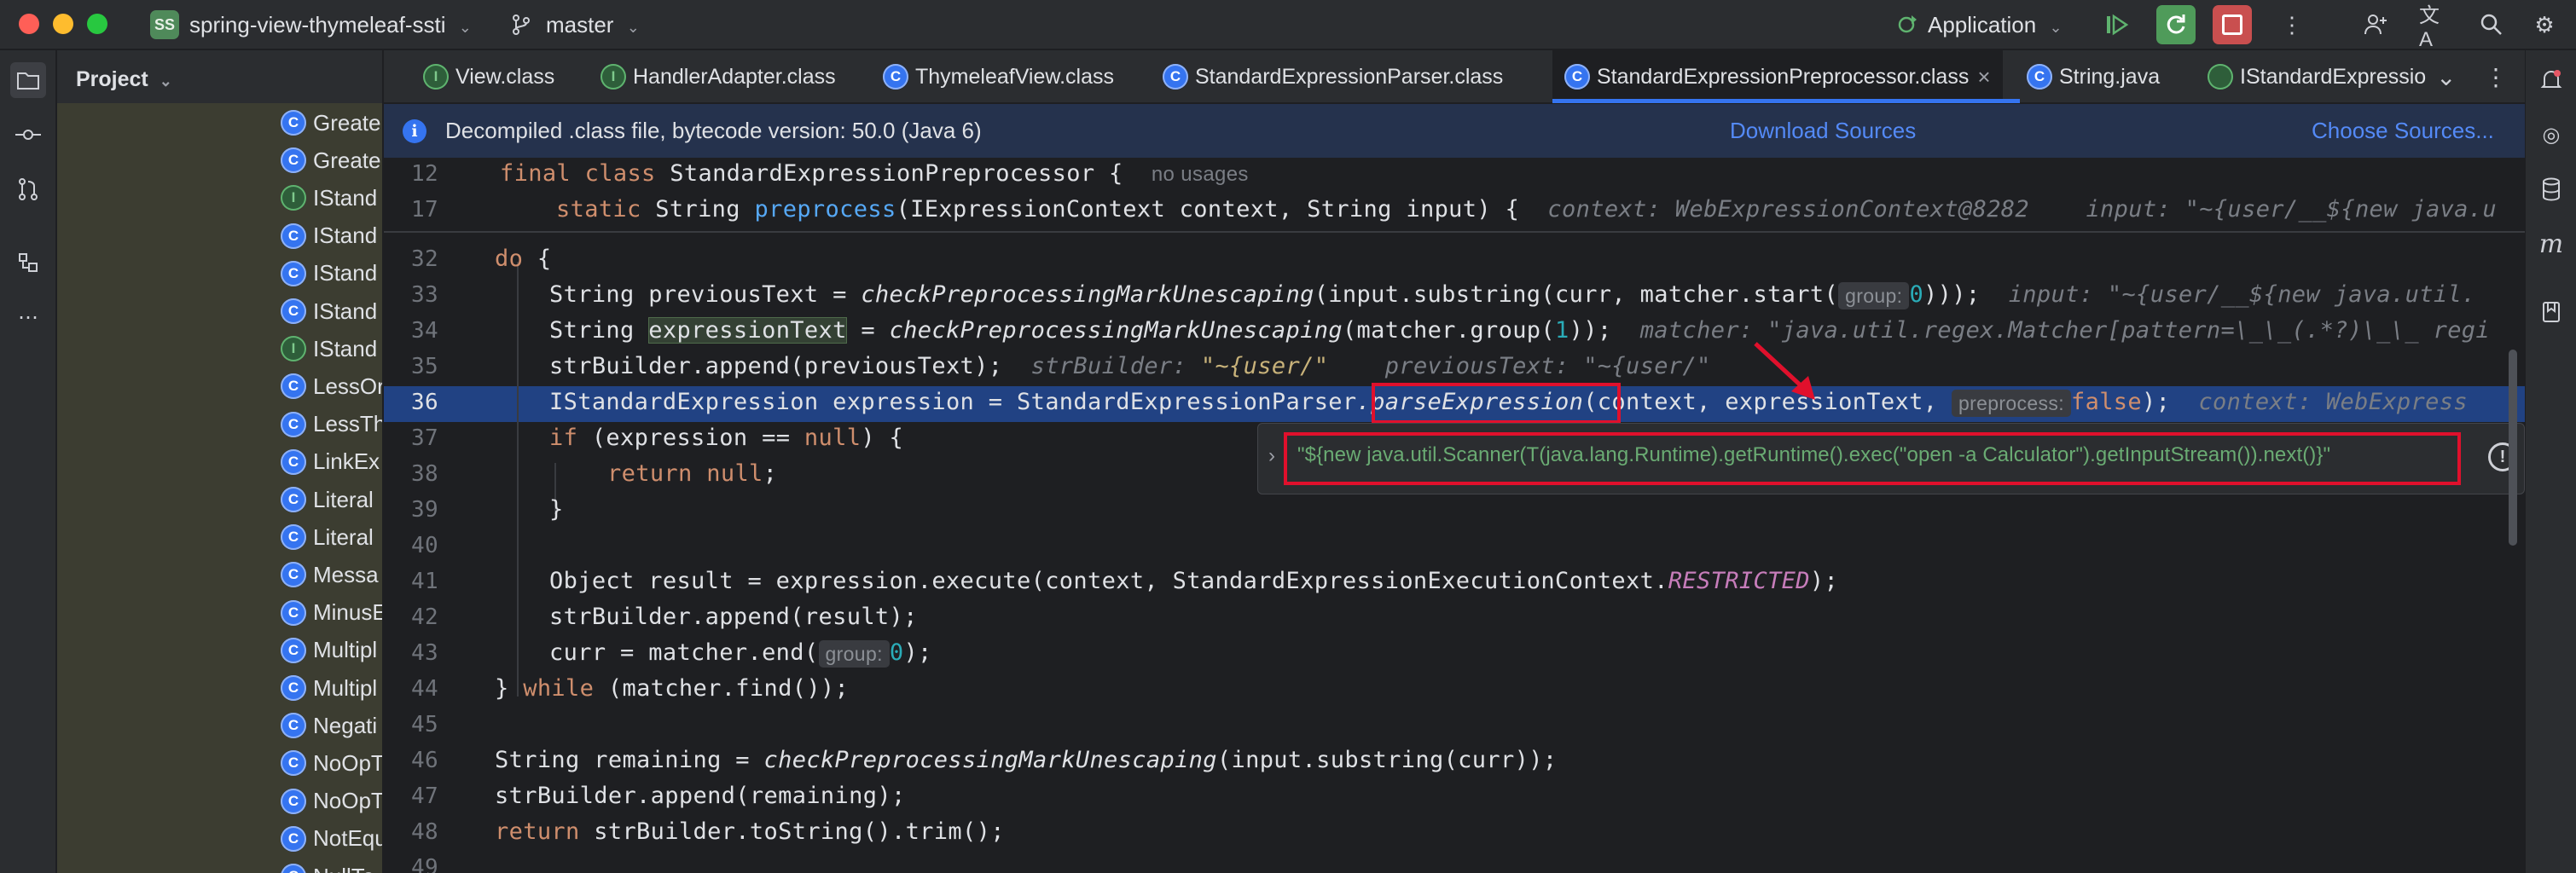  Describe the element at coordinates (521, 25) in the screenshot. I see `git-branch-icon` at that location.